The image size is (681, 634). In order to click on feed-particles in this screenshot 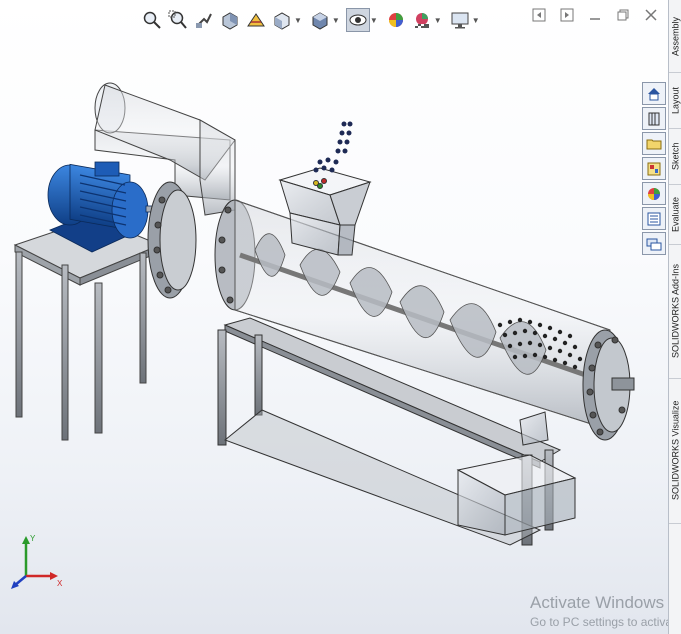, I will do `click(333, 147)`.